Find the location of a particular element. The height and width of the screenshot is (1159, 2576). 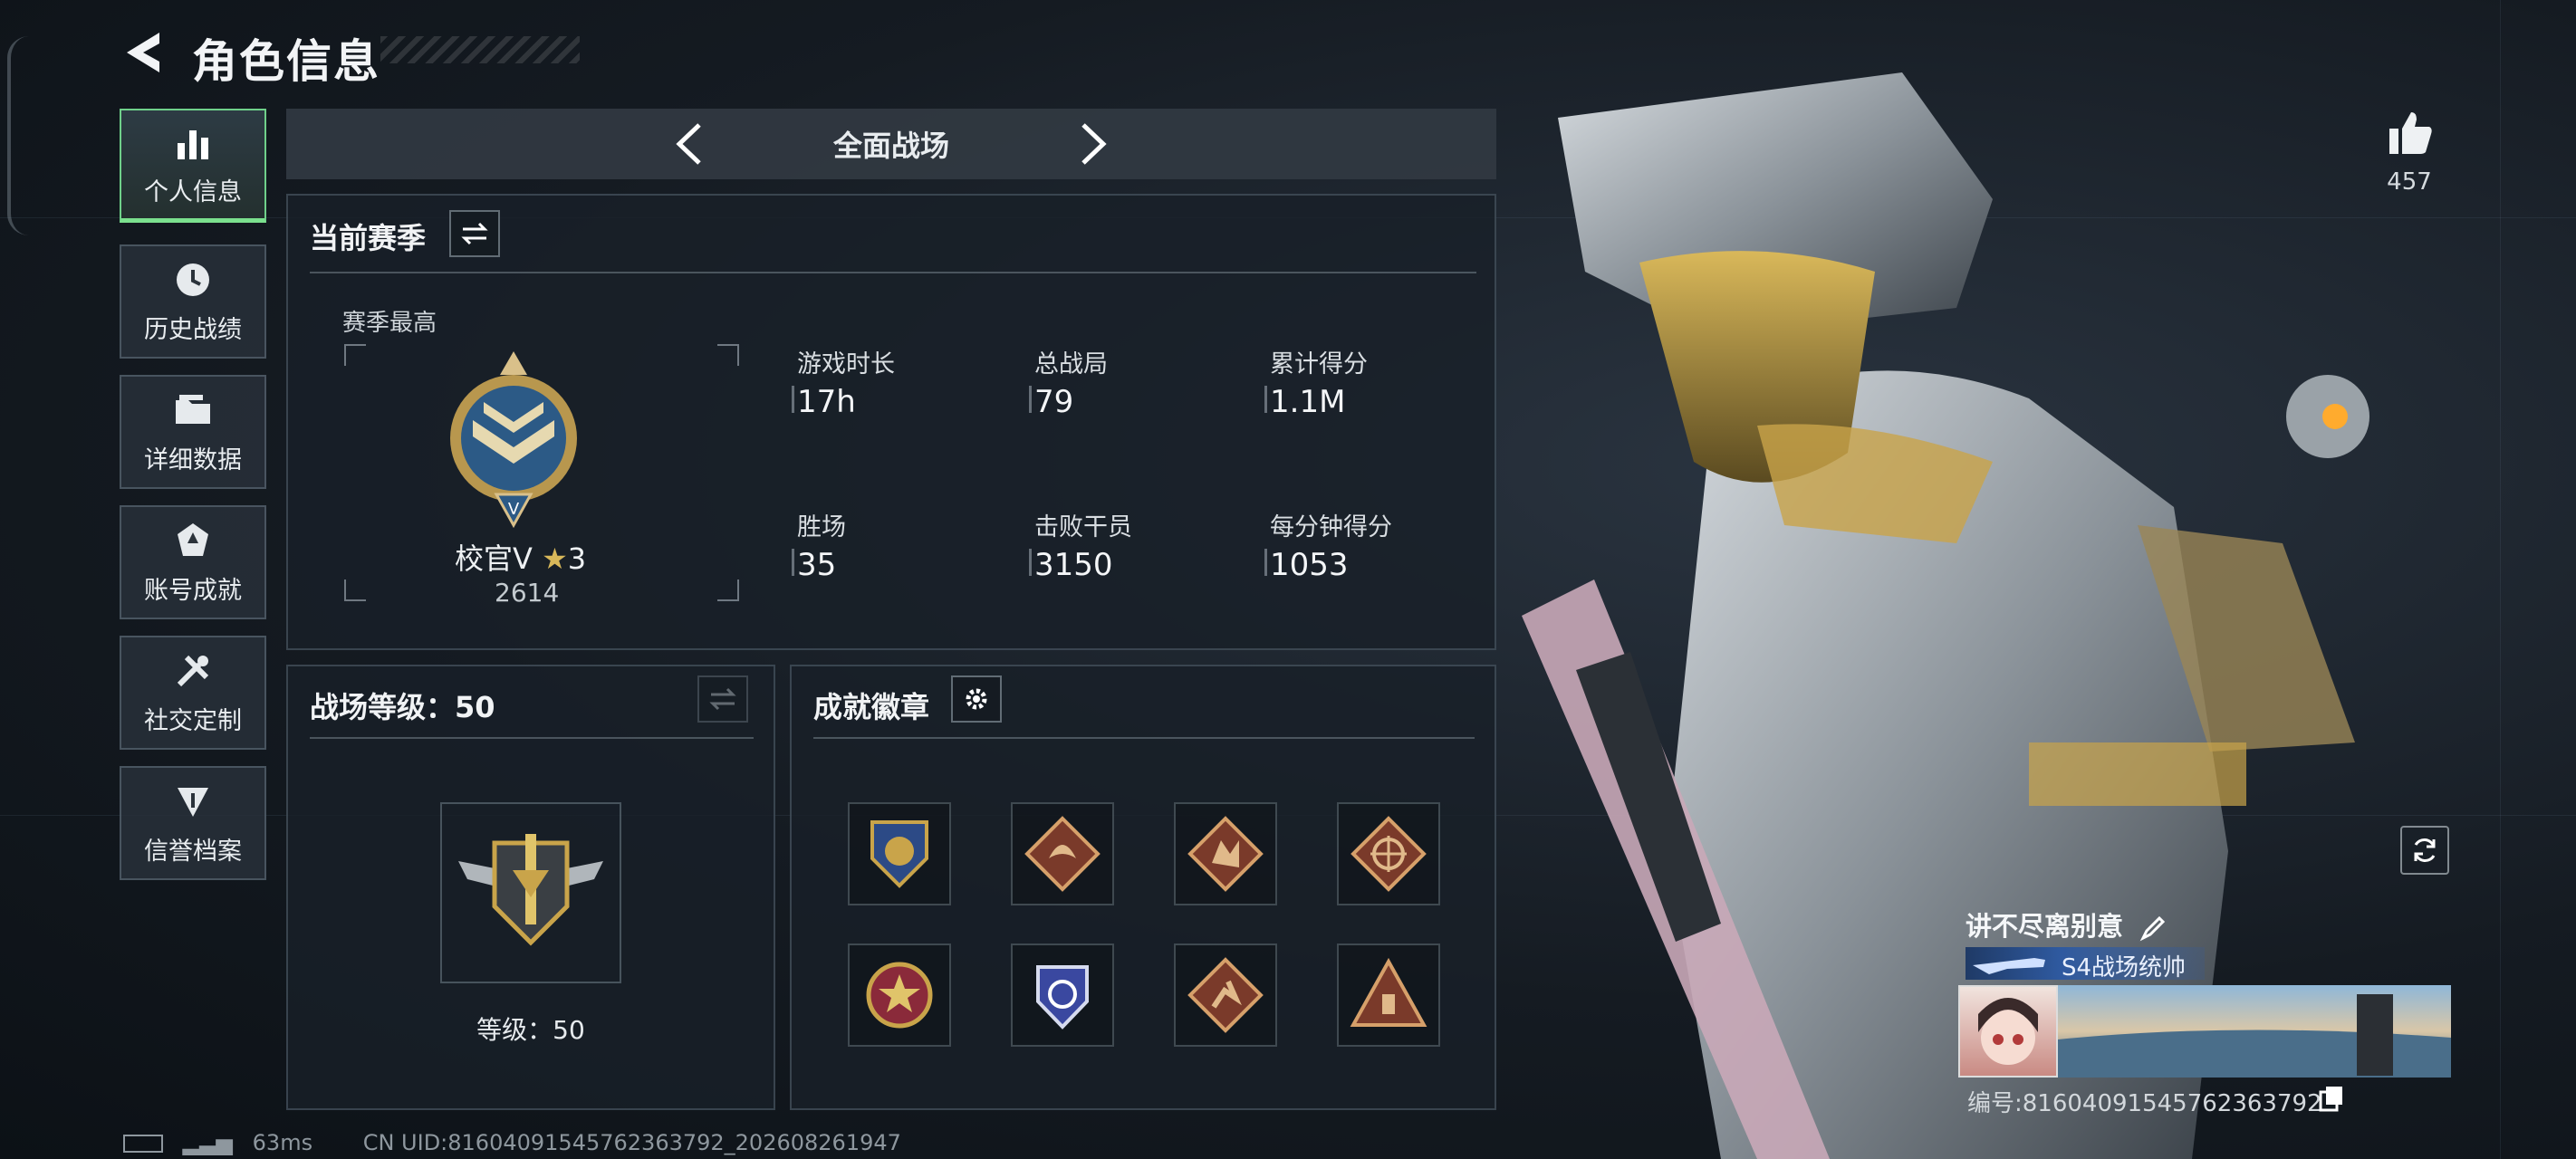

sidebar-item-history: 历史战绩 is located at coordinates (193, 301).